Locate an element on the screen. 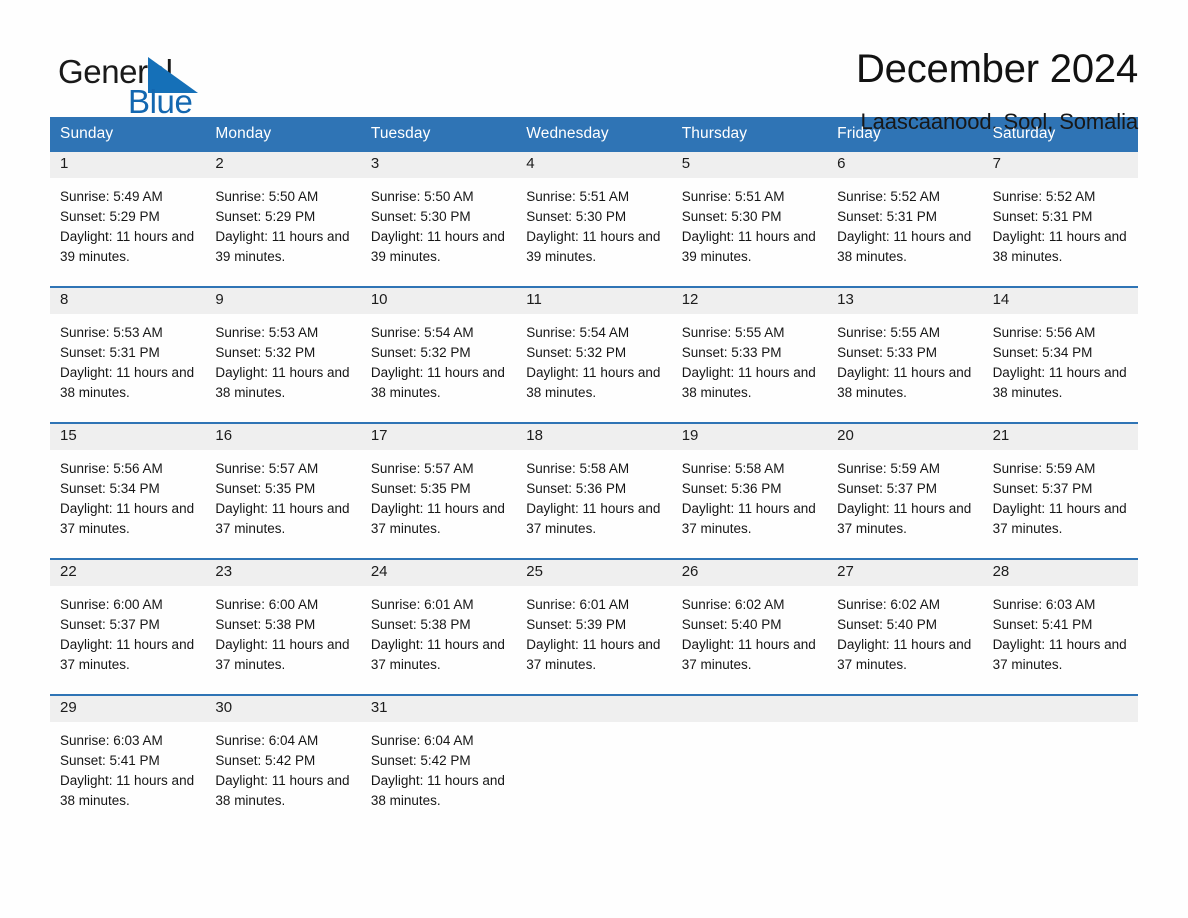  day-number: 19 is located at coordinates (749, 437).